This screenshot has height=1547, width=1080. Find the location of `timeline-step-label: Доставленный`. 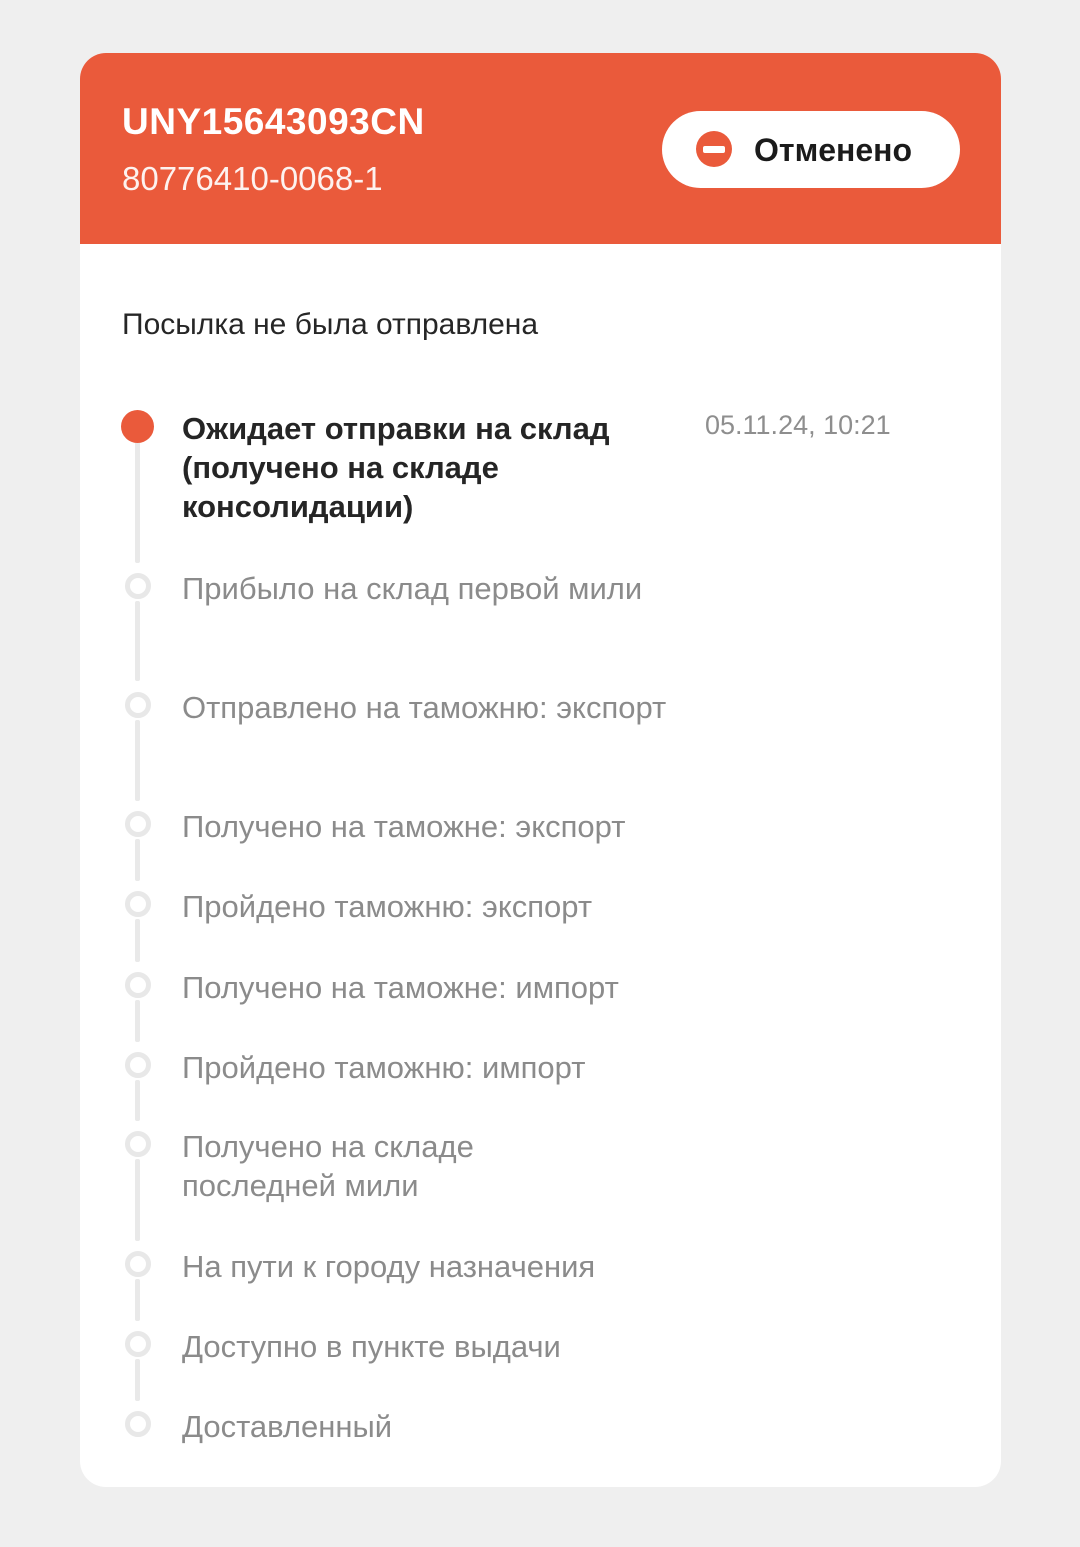

timeline-step-label: Доставленный is located at coordinates (287, 1426).